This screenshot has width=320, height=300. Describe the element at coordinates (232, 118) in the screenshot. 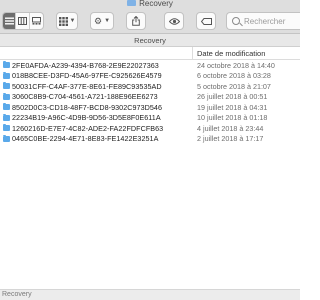

I see `file-date: 10 juillet 2018 à 01:18` at that location.